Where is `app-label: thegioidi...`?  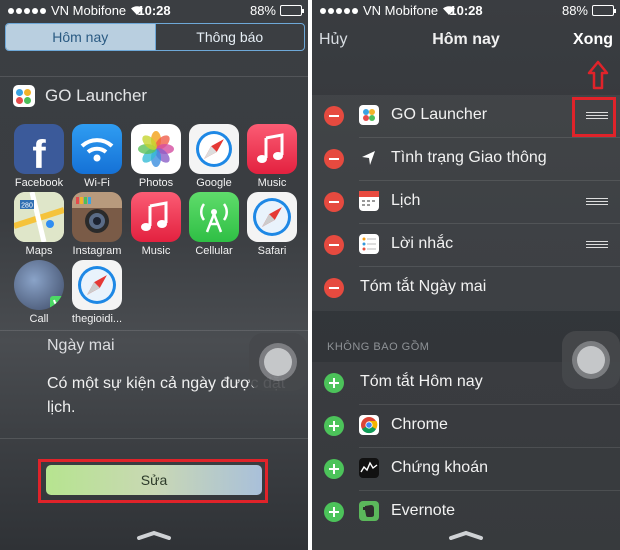 app-label: thegioidi... is located at coordinates (97, 319).